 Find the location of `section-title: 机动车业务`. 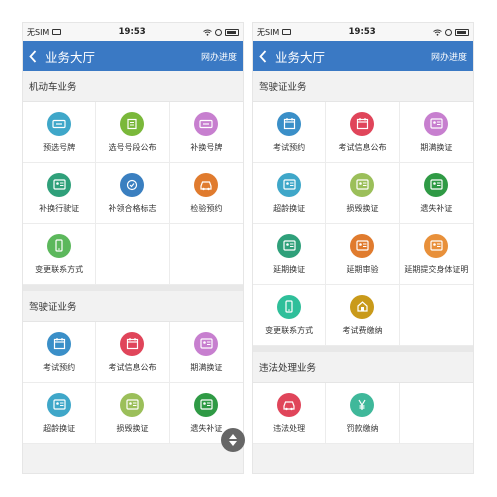

section-title: 机动车业务 is located at coordinates (133, 86).